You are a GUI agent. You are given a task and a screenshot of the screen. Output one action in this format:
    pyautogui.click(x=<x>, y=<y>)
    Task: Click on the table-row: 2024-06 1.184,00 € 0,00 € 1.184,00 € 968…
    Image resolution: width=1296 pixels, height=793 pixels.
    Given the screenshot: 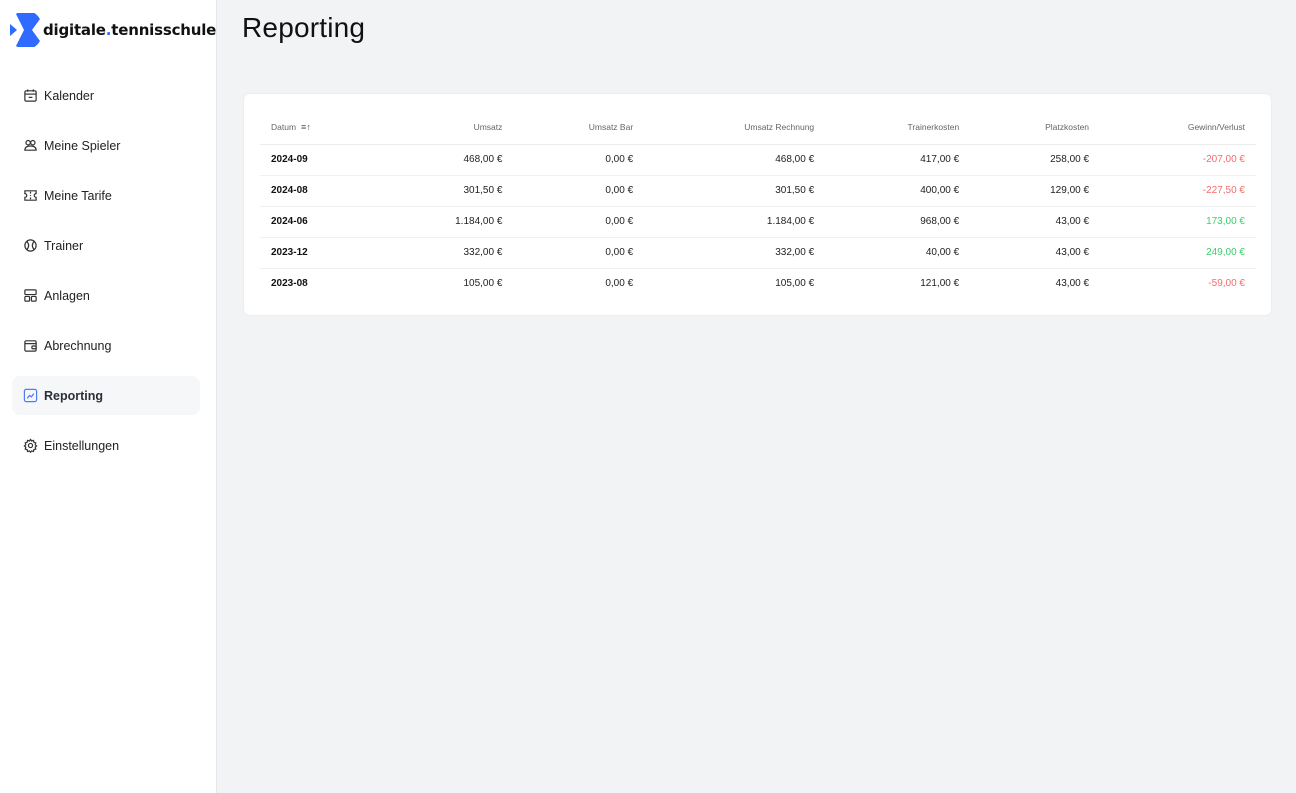 What is the action you would take?
    pyautogui.click(x=758, y=222)
    